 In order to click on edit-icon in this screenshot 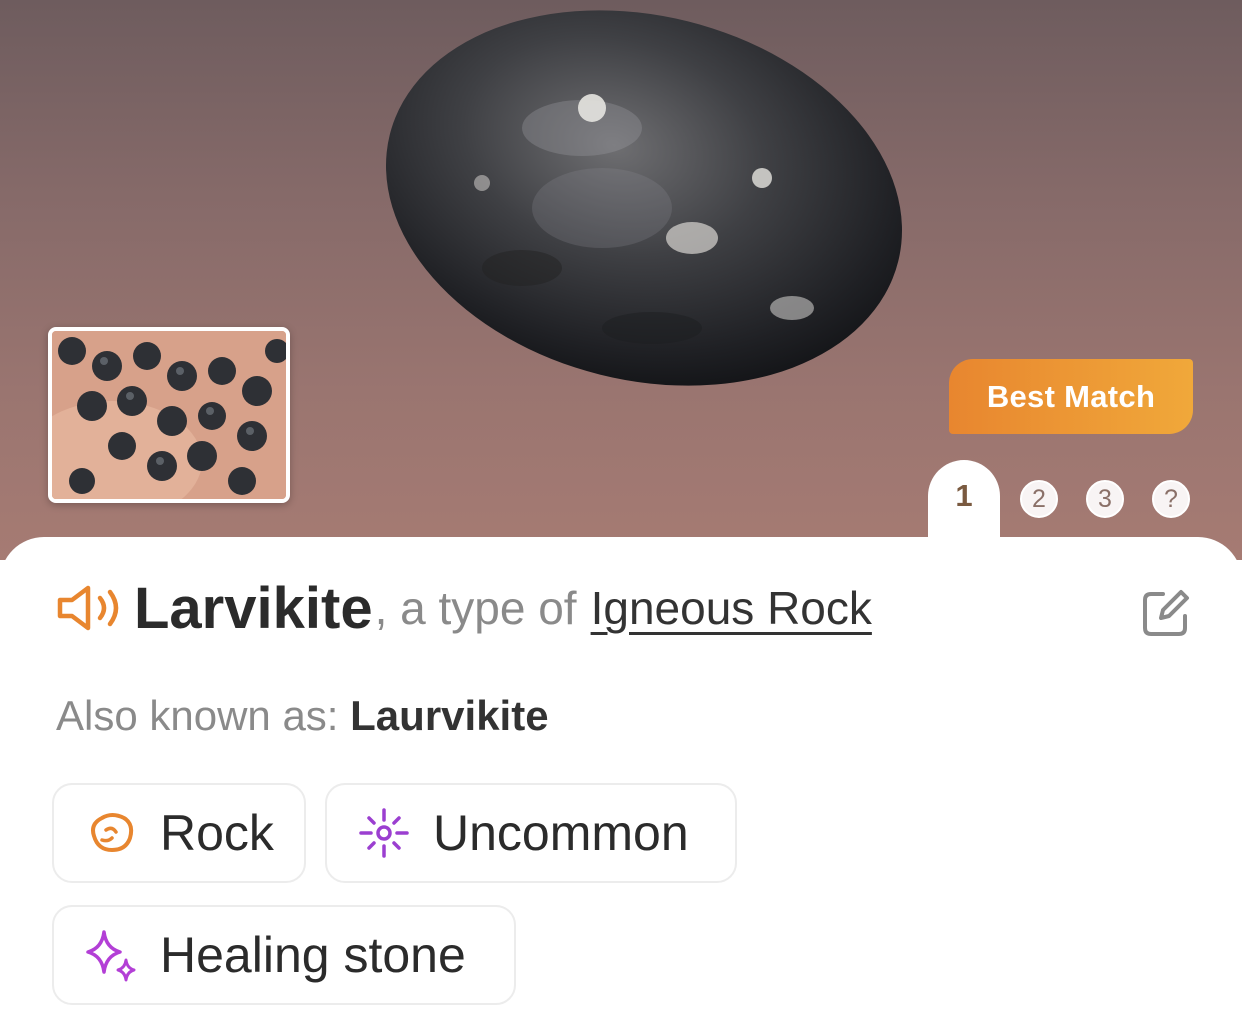, I will do `click(1166, 613)`.